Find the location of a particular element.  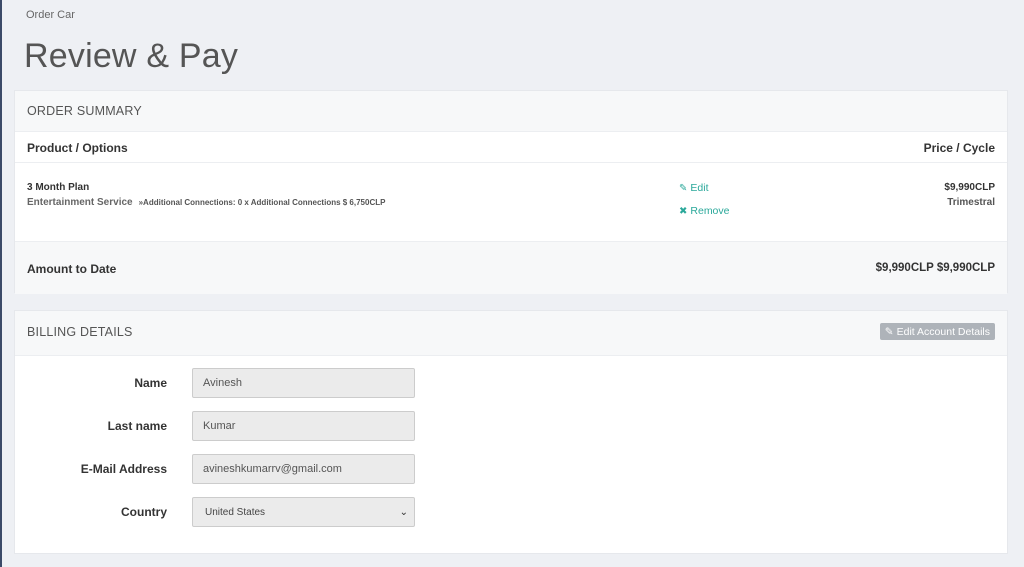

email-label: E-Mail Address is located at coordinates (123, 469).